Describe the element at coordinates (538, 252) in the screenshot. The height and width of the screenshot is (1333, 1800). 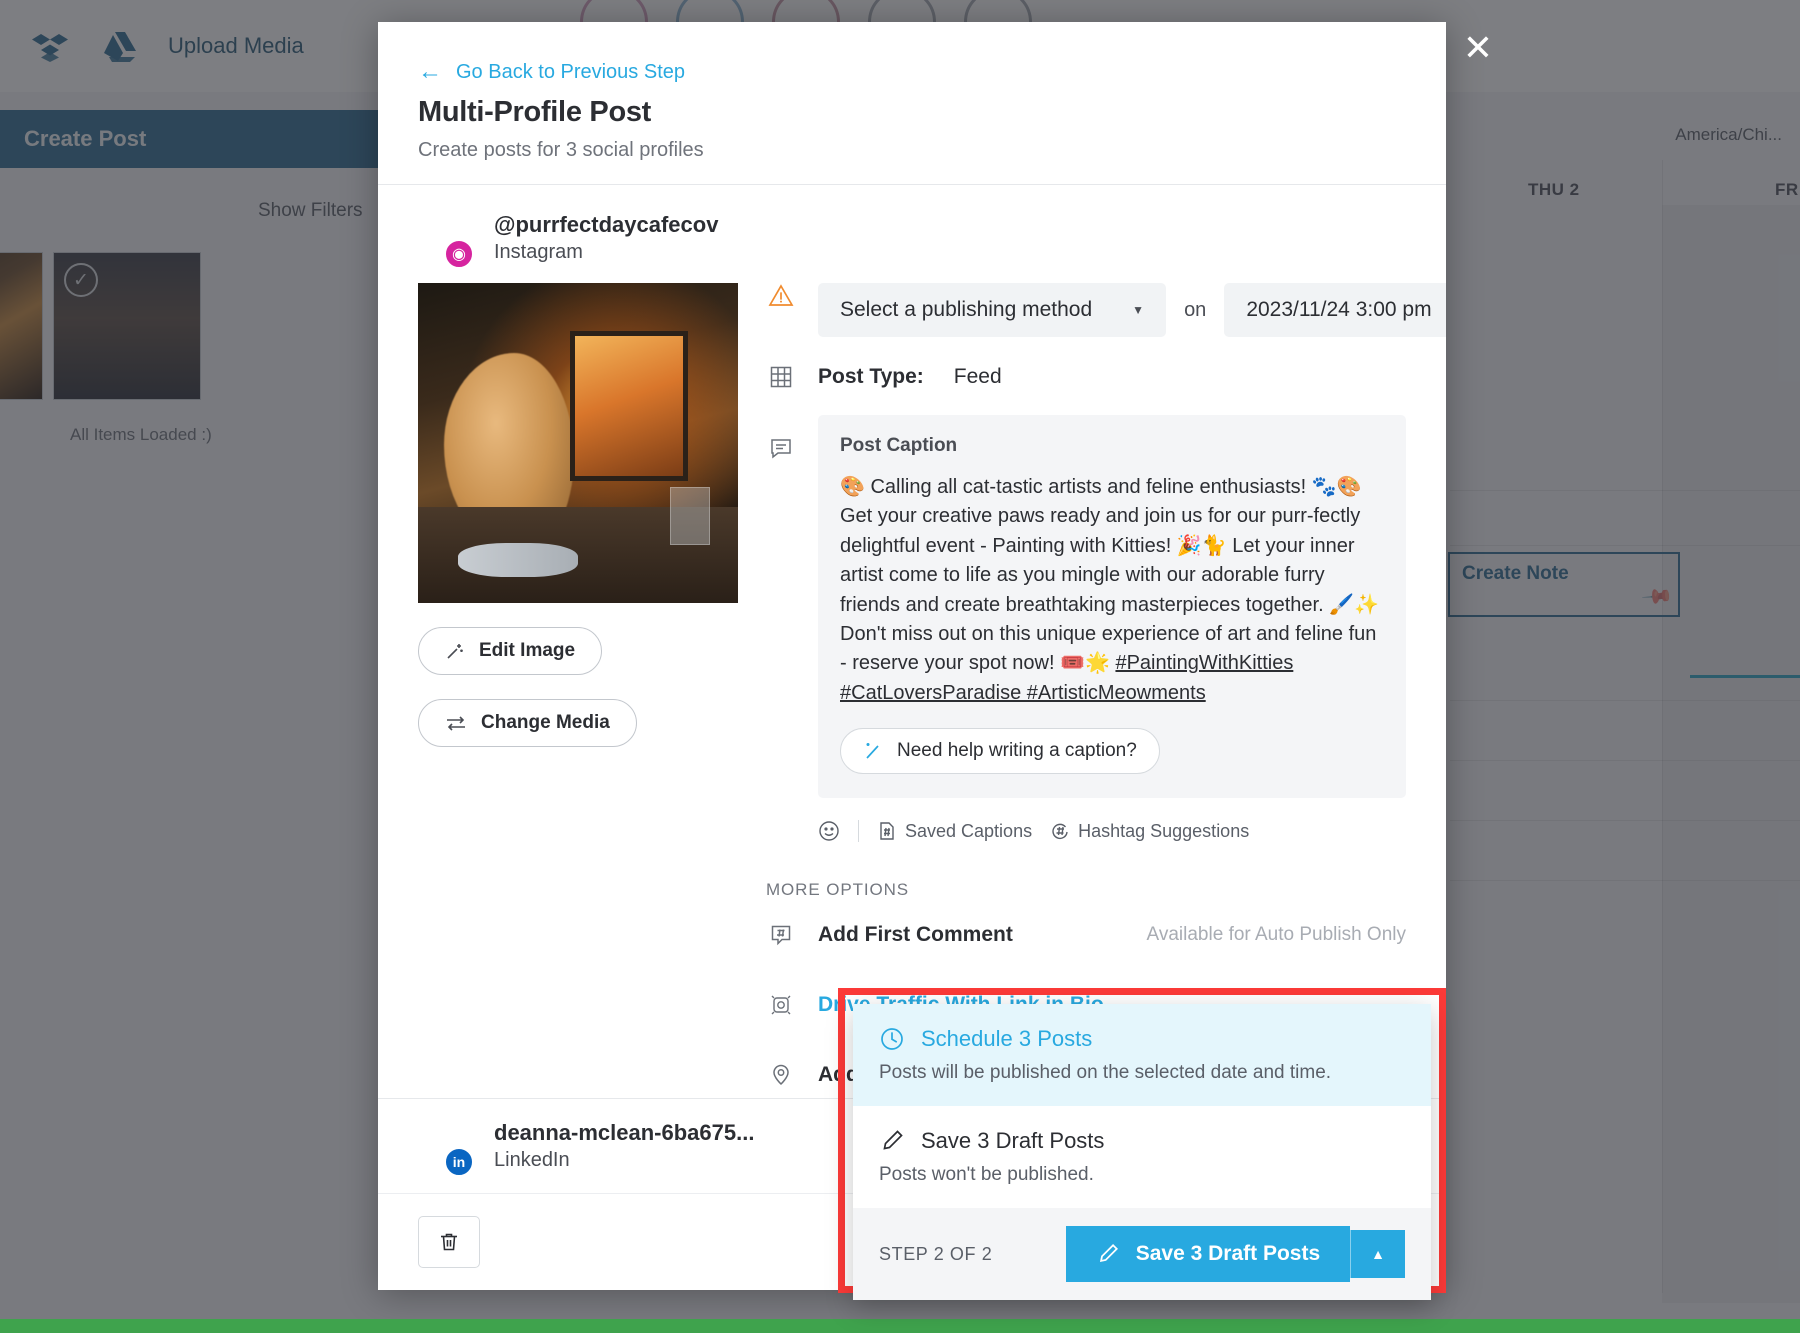
I see `profile-network: Instagram` at that location.